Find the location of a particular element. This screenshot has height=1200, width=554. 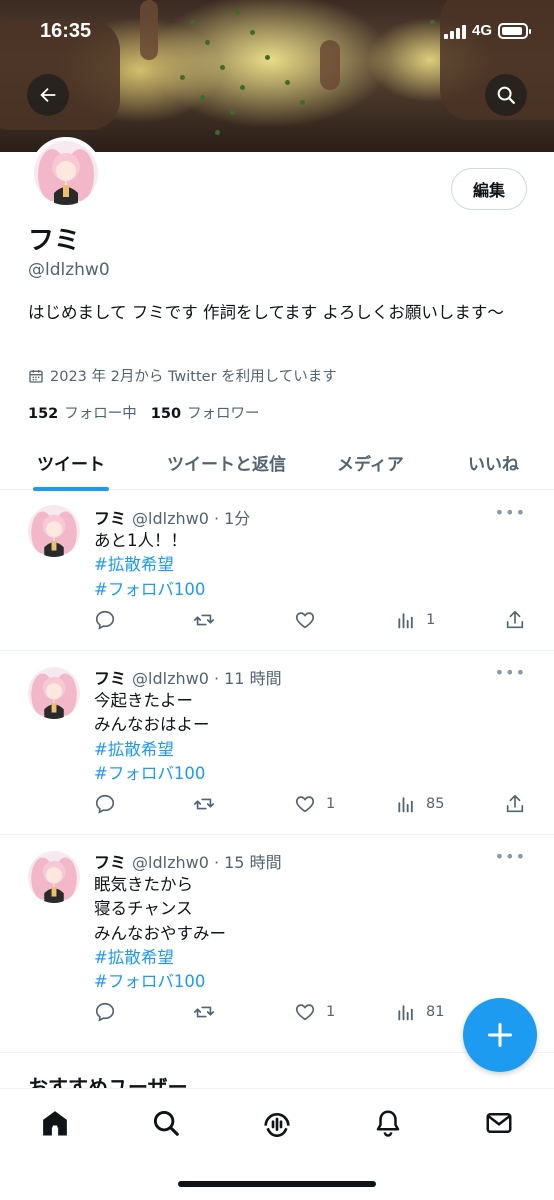

edit-profile-button: 編集 is located at coordinates (489, 189).